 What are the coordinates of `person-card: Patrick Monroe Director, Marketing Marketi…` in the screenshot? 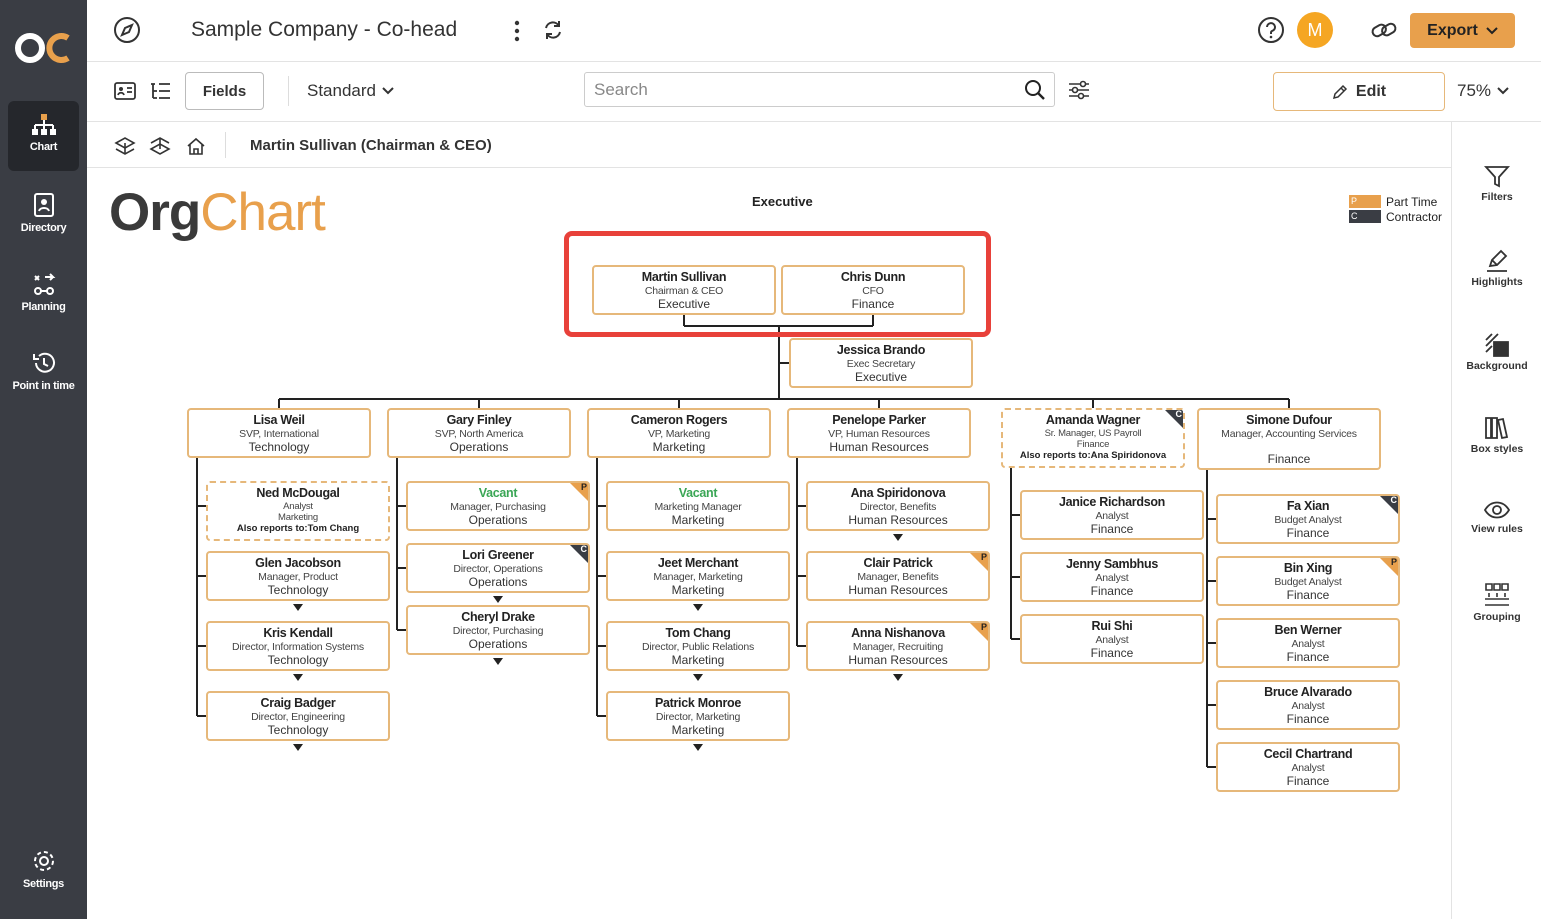 It's located at (698, 716).